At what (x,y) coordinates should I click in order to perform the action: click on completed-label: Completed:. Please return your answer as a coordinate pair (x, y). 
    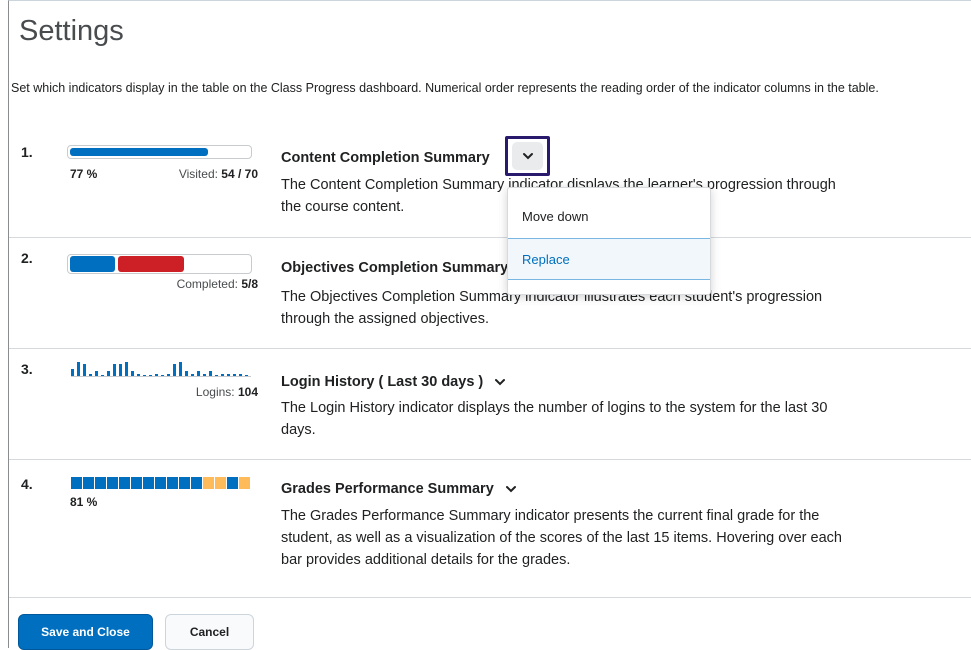
    Looking at the image, I should click on (207, 284).